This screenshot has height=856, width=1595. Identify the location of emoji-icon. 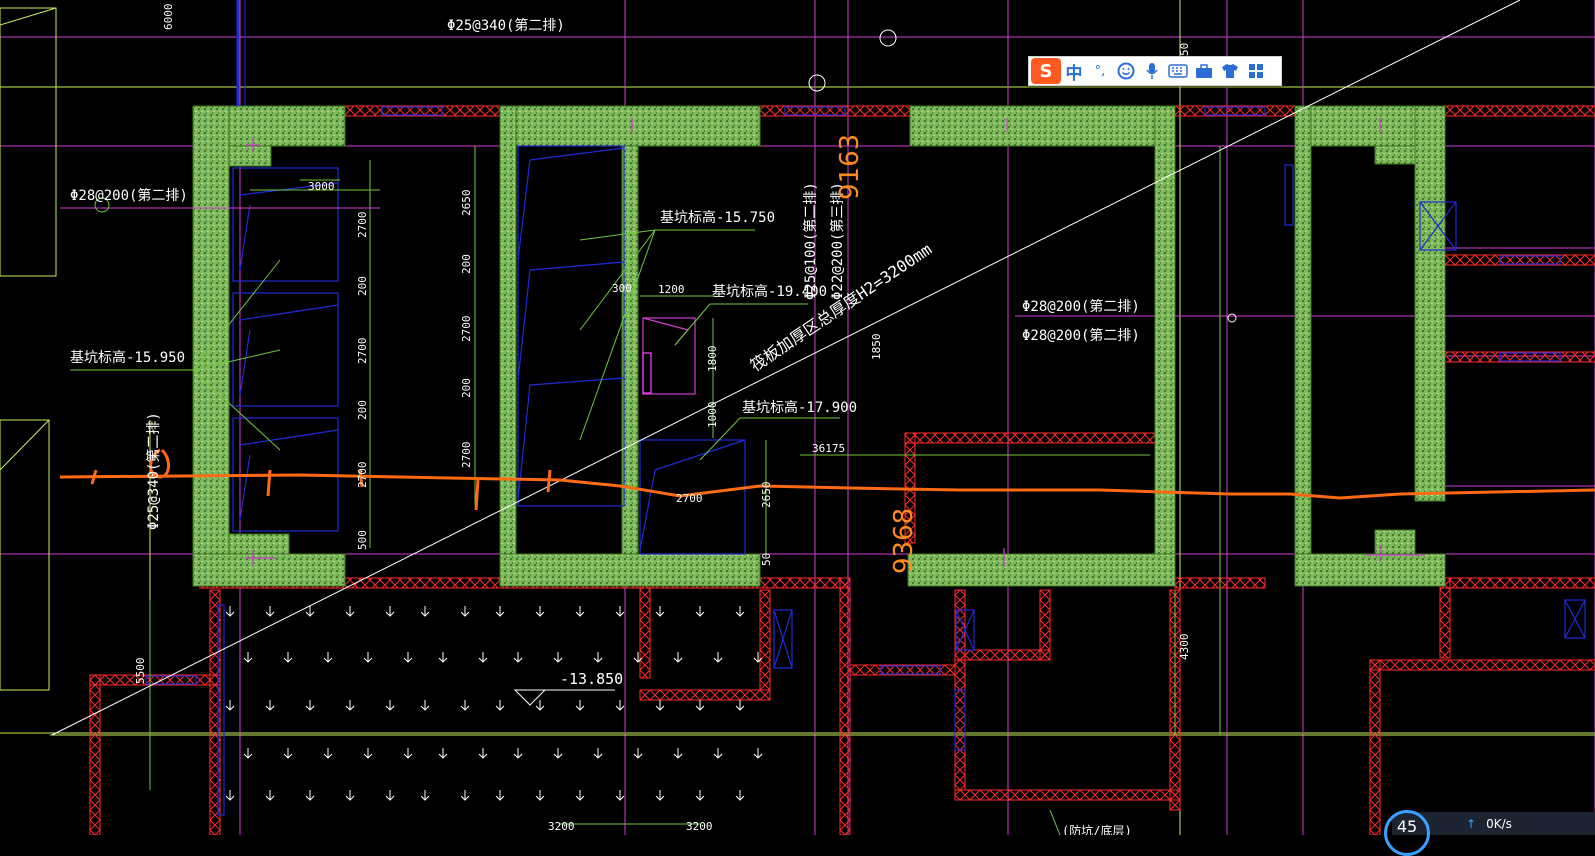
(1126, 71).